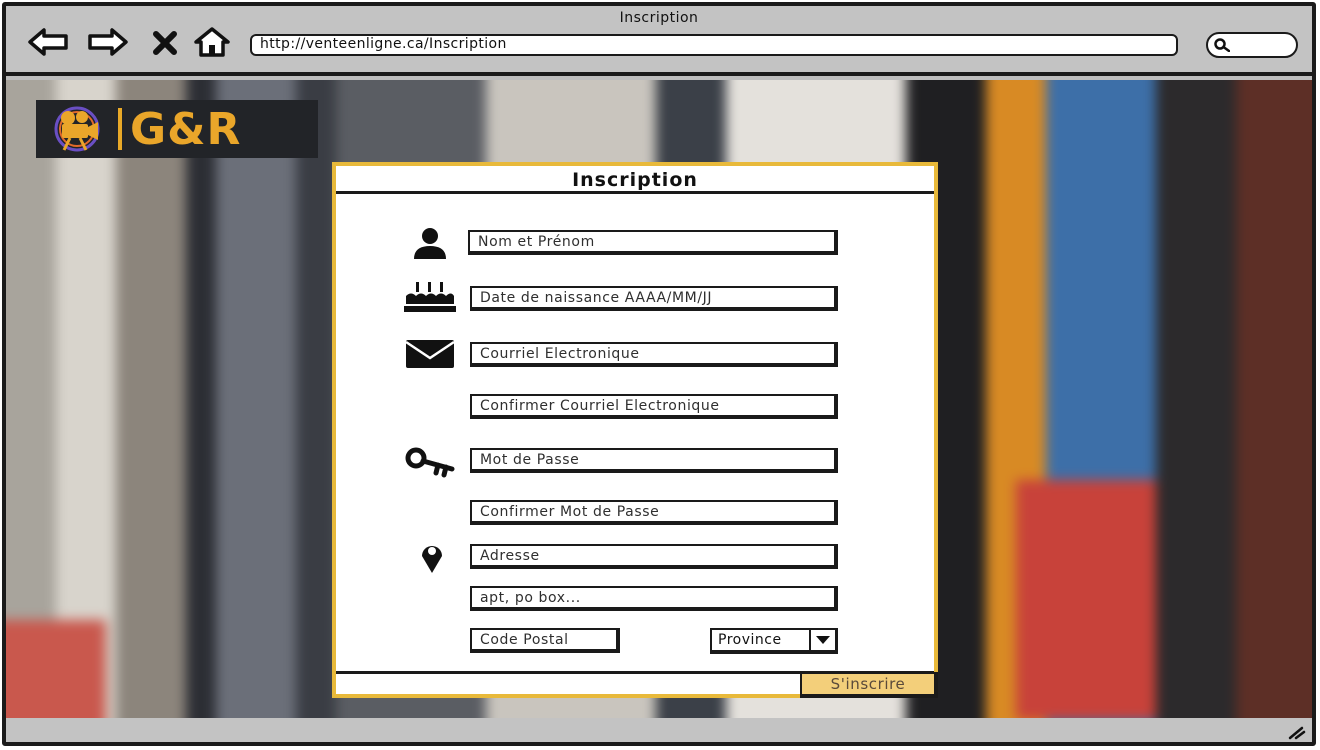 This screenshot has height=750, width=1320. What do you see at coordinates (822, 640) in the screenshot?
I see `chevron-down-icon` at bounding box center [822, 640].